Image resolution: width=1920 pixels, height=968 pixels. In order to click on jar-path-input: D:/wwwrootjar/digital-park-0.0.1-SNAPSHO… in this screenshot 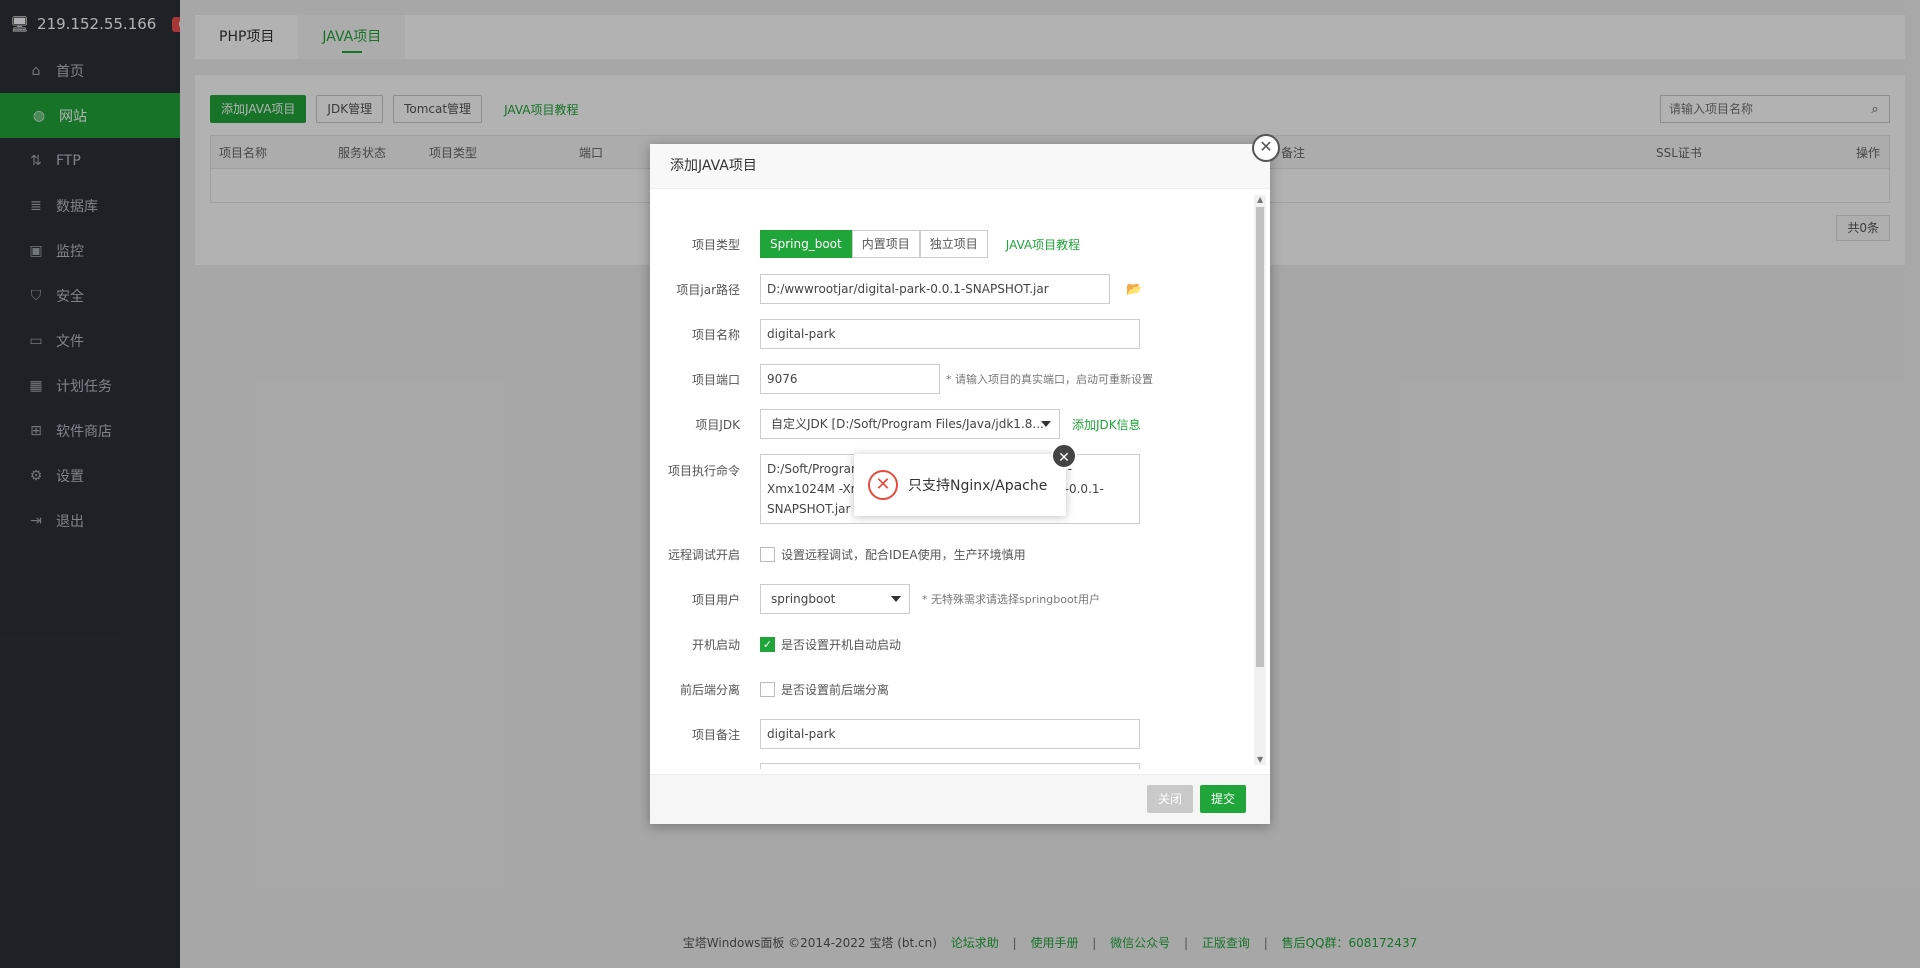, I will do `click(935, 289)`.